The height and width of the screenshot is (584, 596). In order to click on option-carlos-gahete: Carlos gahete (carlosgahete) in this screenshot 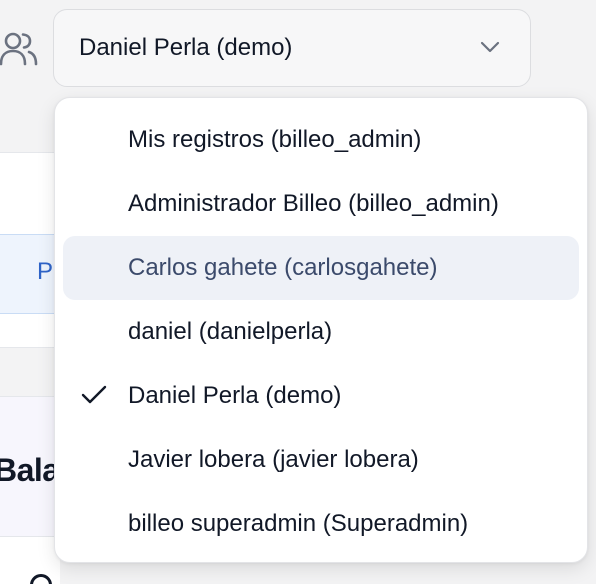, I will do `click(321, 268)`.